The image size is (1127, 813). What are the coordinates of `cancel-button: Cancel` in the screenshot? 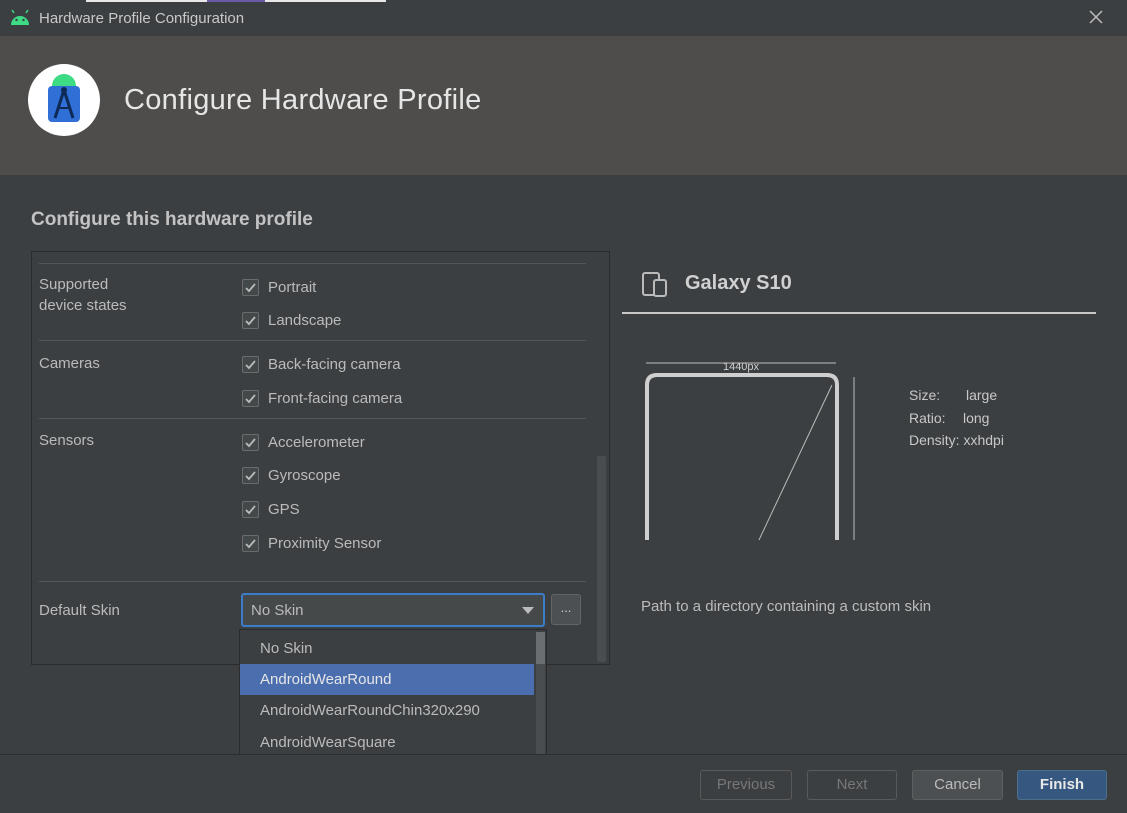 It's located at (957, 785).